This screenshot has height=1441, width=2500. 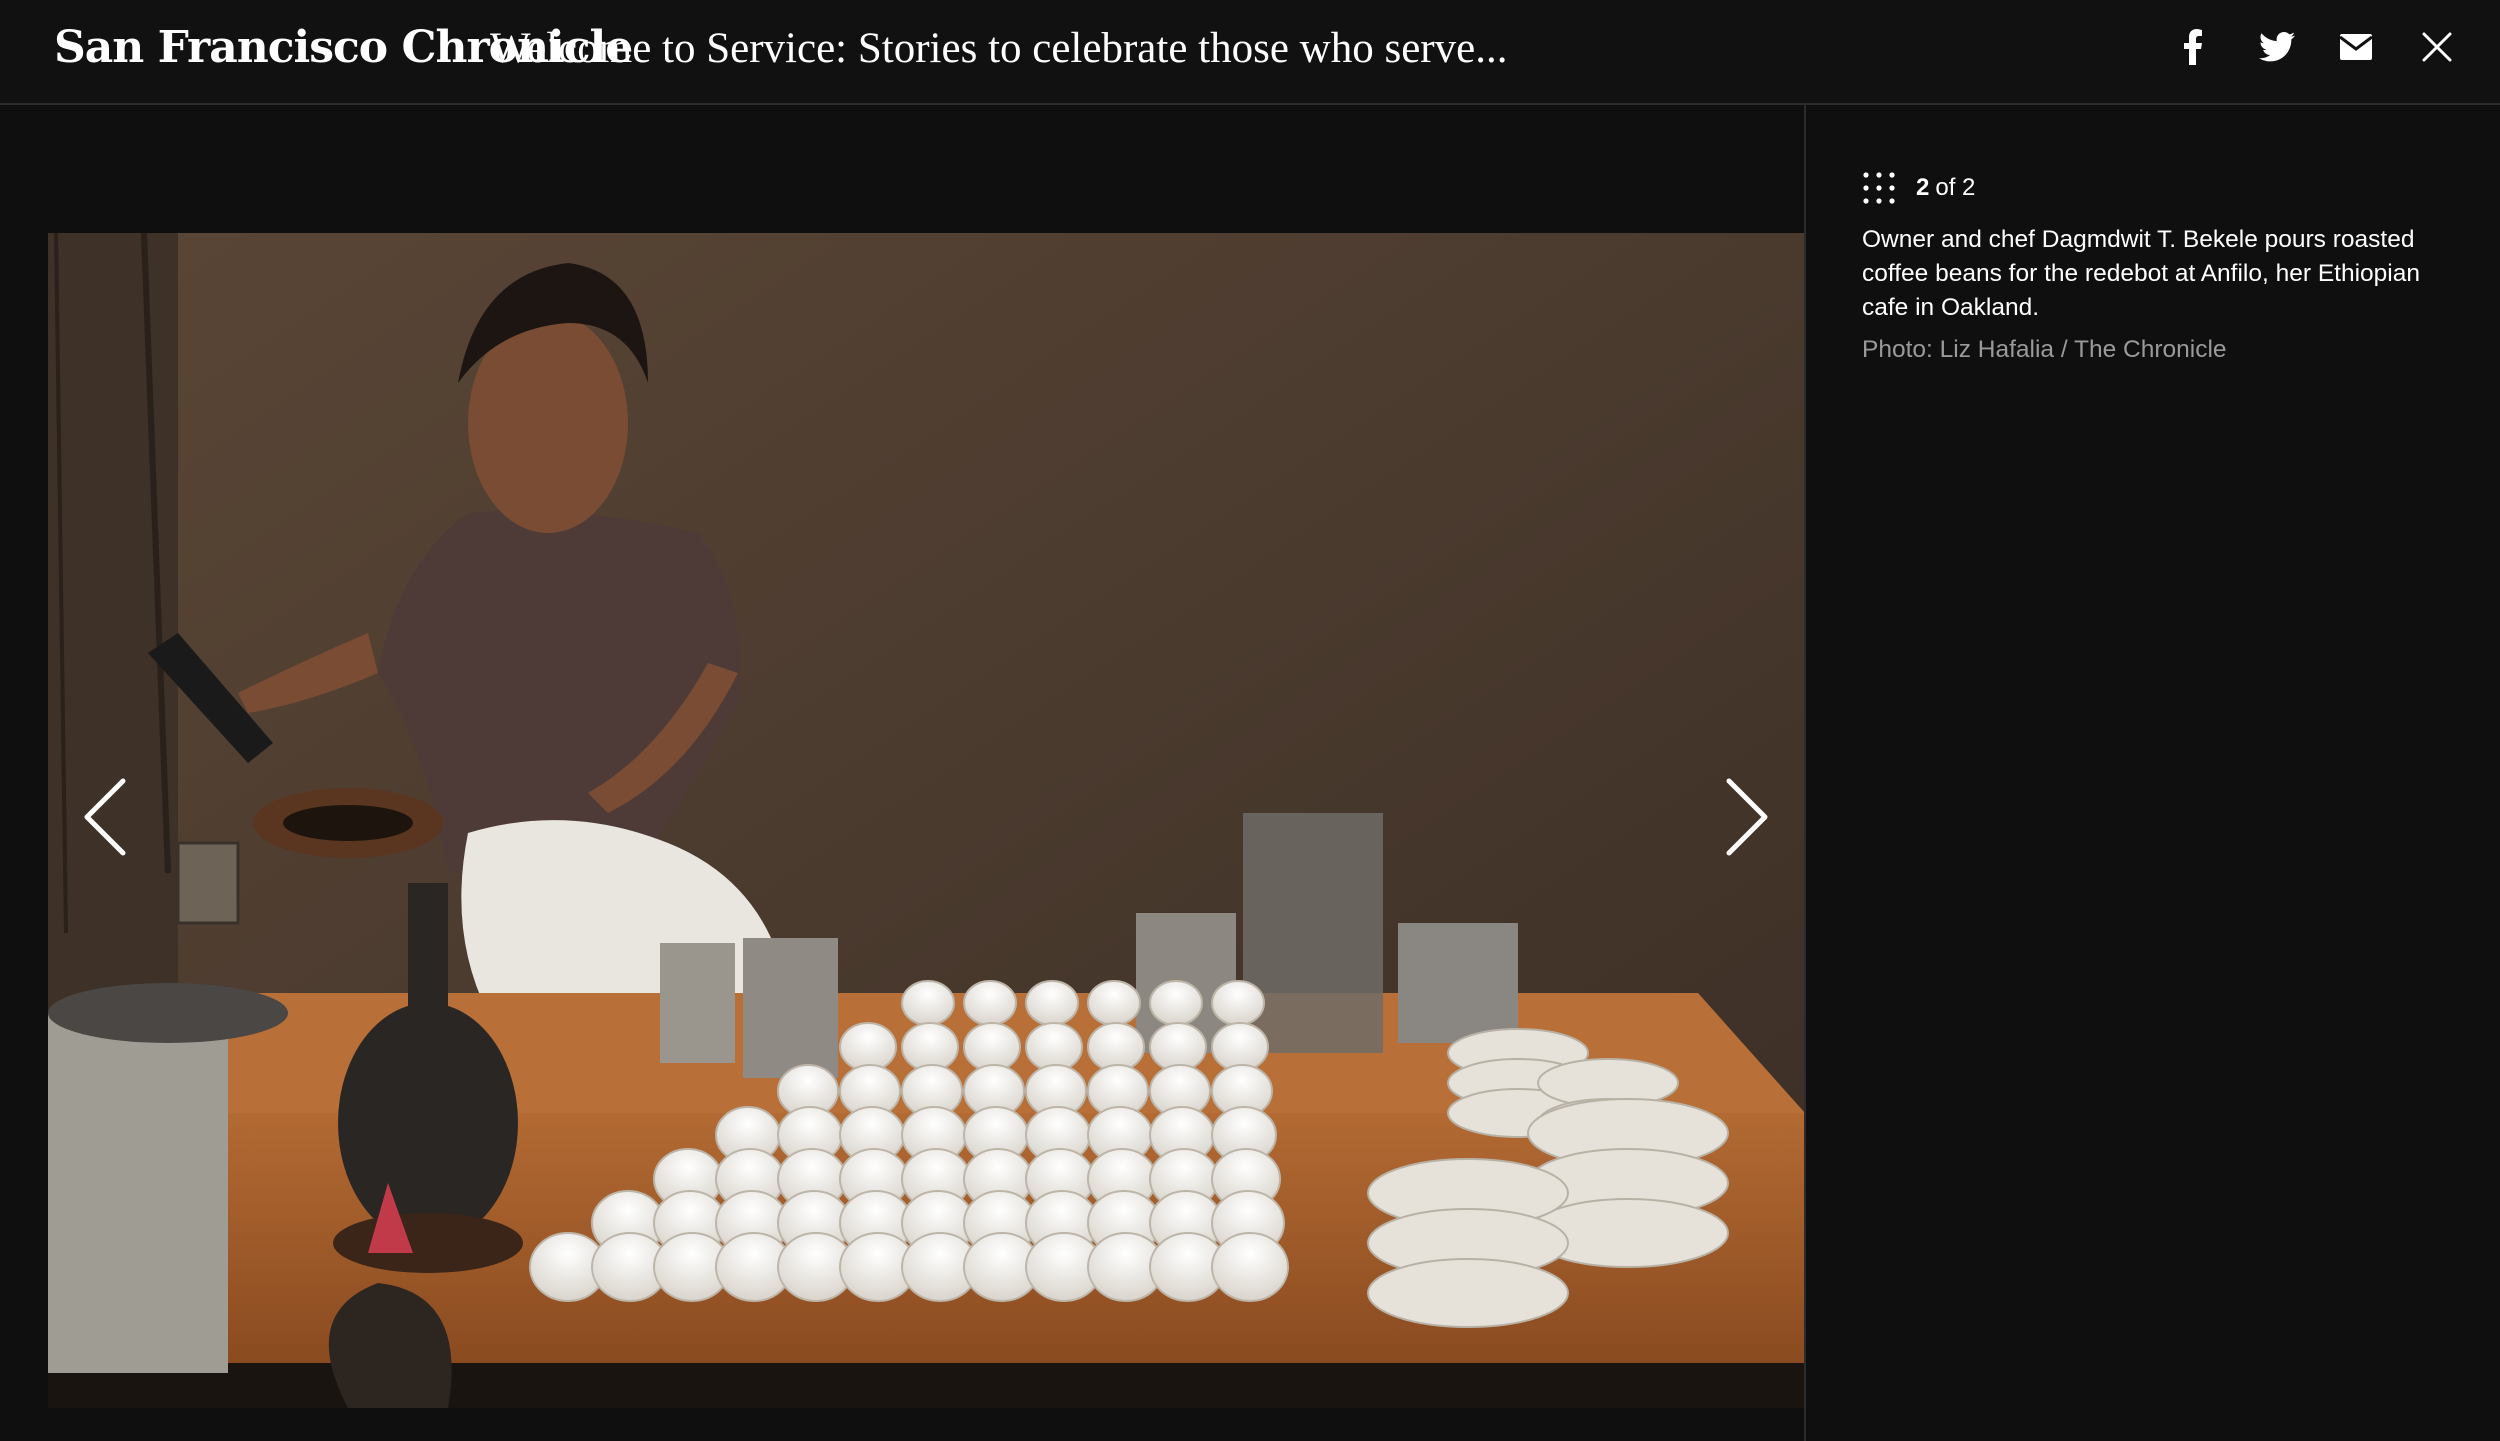 I want to click on previous-photo-button, so click(x=105, y=817).